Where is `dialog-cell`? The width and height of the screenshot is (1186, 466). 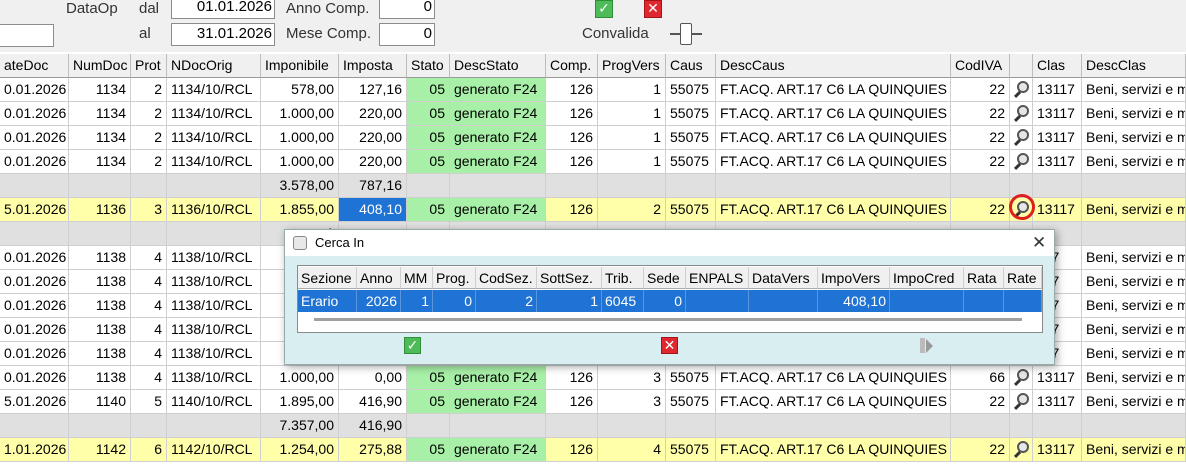
dialog-cell is located at coordinates (783, 301).